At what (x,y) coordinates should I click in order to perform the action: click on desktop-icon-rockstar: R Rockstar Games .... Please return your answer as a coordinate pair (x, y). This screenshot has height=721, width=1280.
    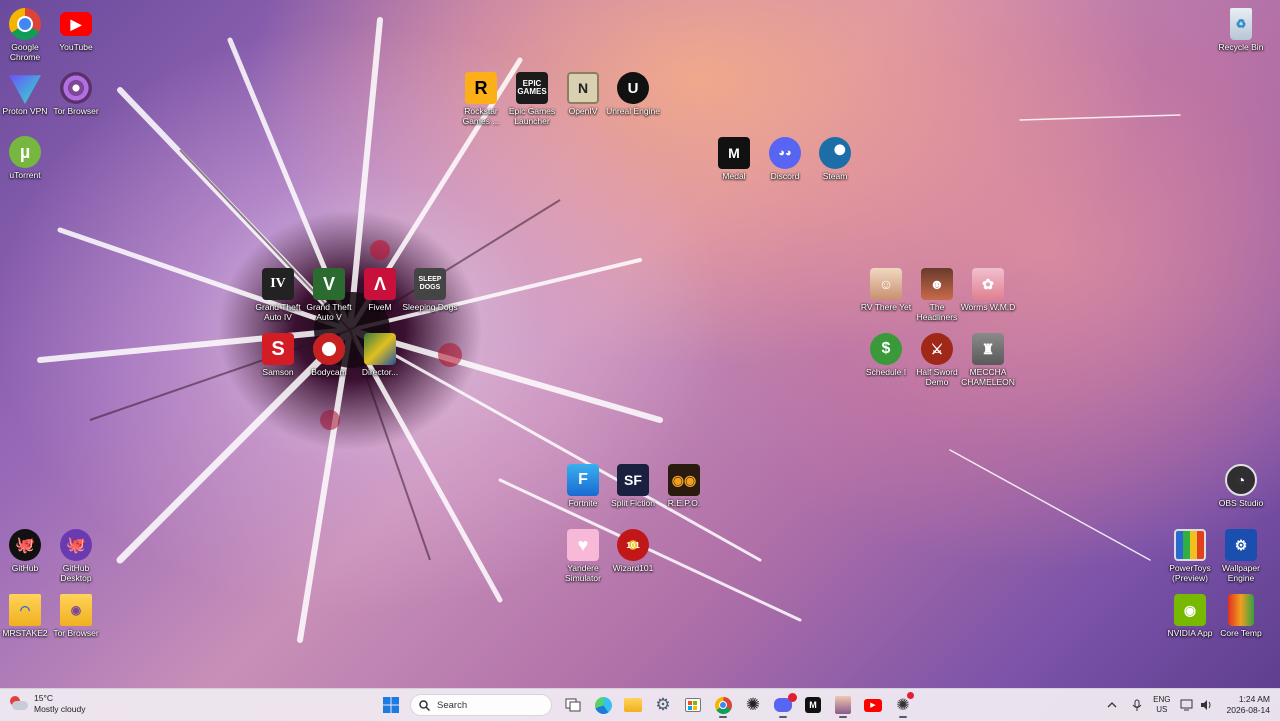
    Looking at the image, I should click on (481, 99).